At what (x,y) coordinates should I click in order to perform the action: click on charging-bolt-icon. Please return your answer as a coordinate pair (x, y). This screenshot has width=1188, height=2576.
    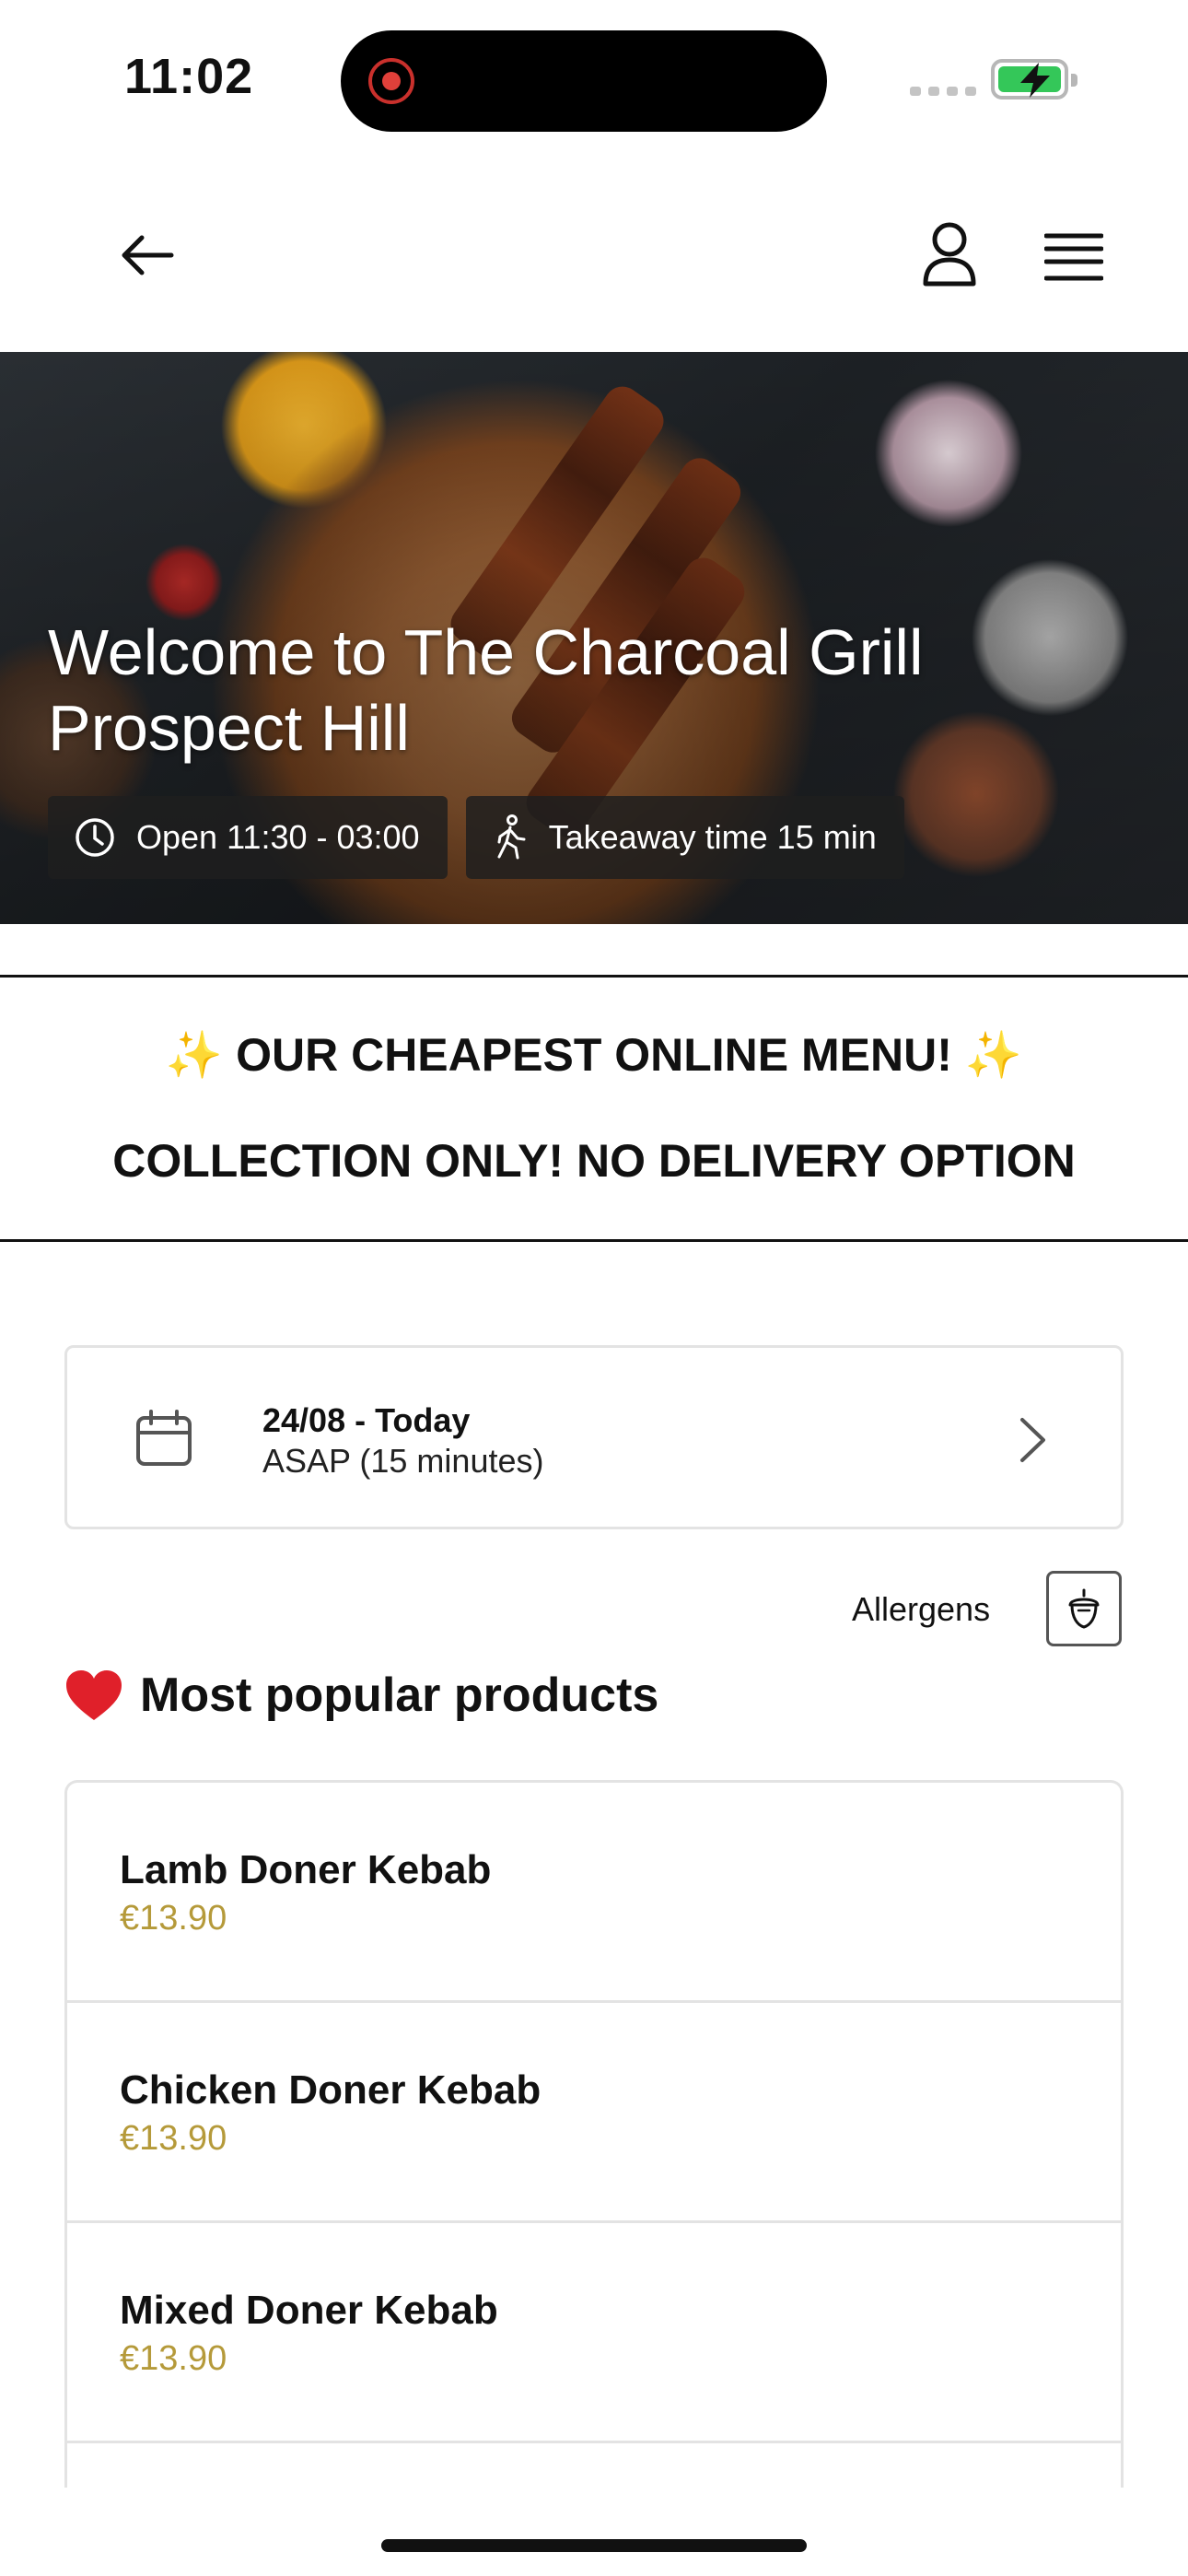
    Looking at the image, I should click on (1035, 80).